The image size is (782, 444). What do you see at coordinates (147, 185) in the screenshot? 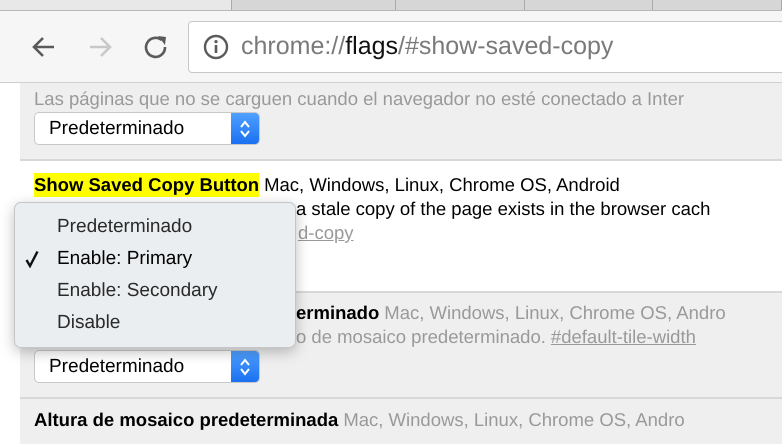
I see `experiment-name: Show Saved Copy Button` at bounding box center [147, 185].